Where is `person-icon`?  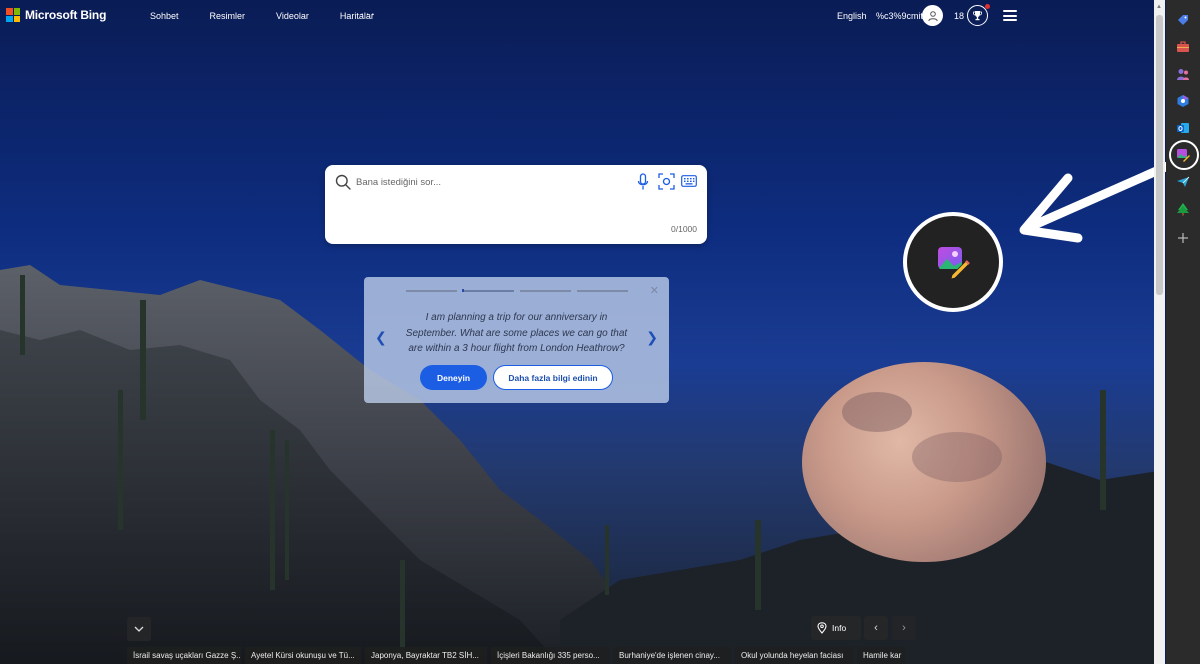
person-icon is located at coordinates (932, 15).